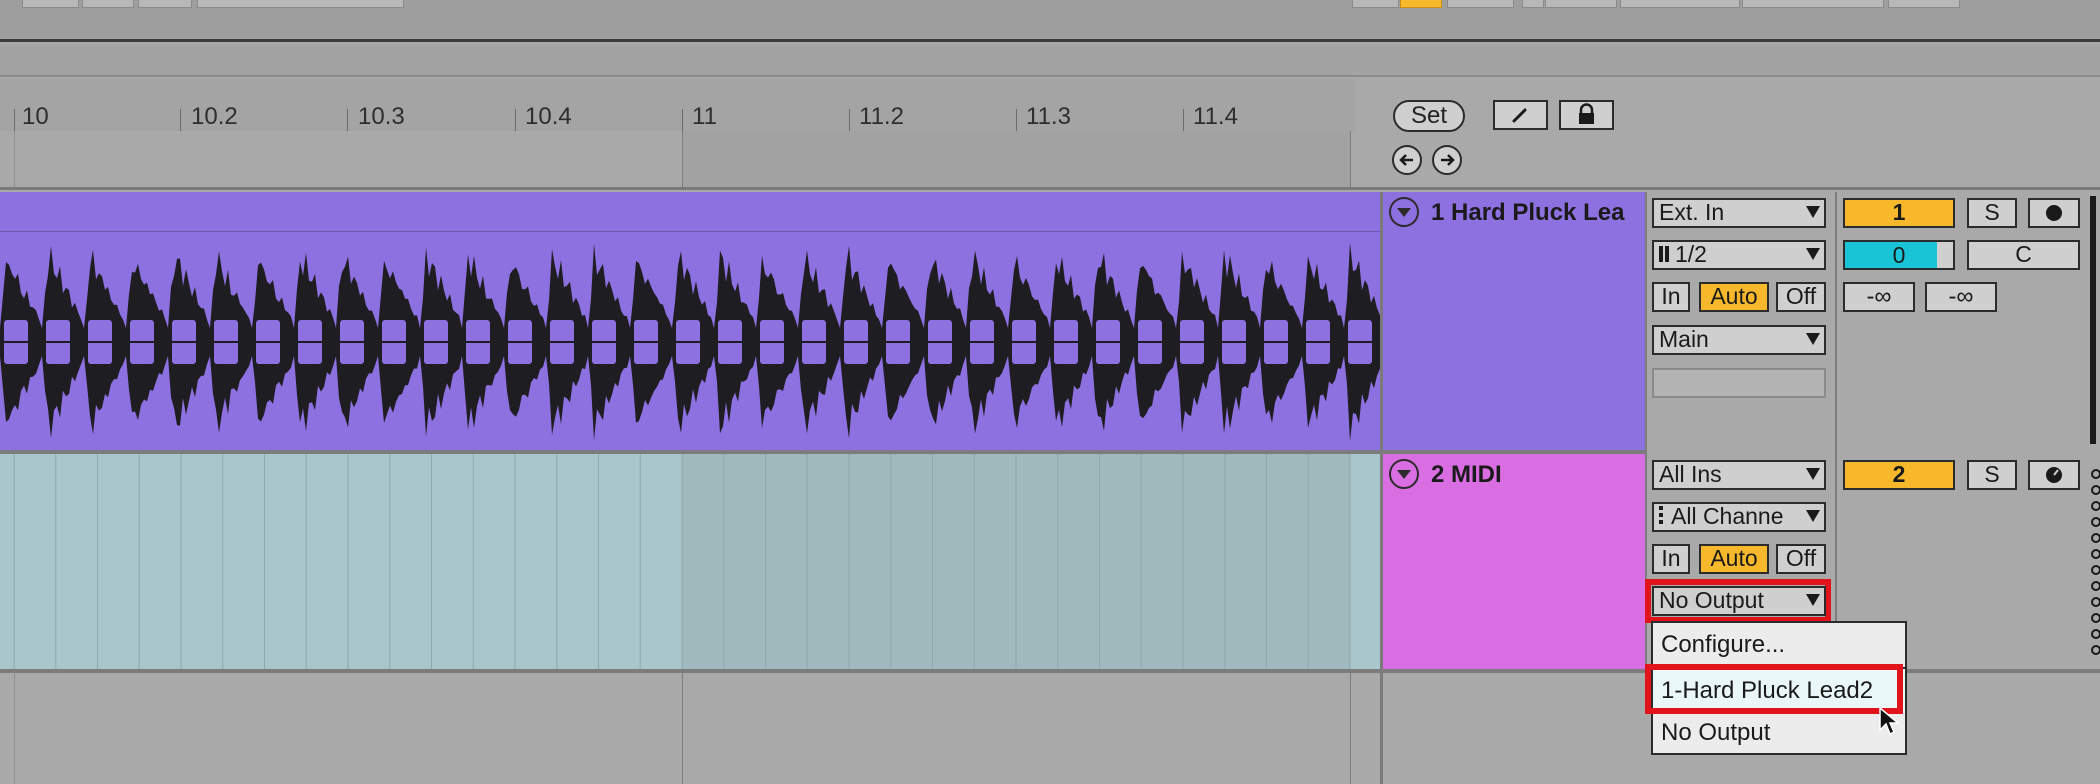 The image size is (2100, 784). I want to click on track-header-1: 1 Hard Pluck Lea, so click(1514, 321).